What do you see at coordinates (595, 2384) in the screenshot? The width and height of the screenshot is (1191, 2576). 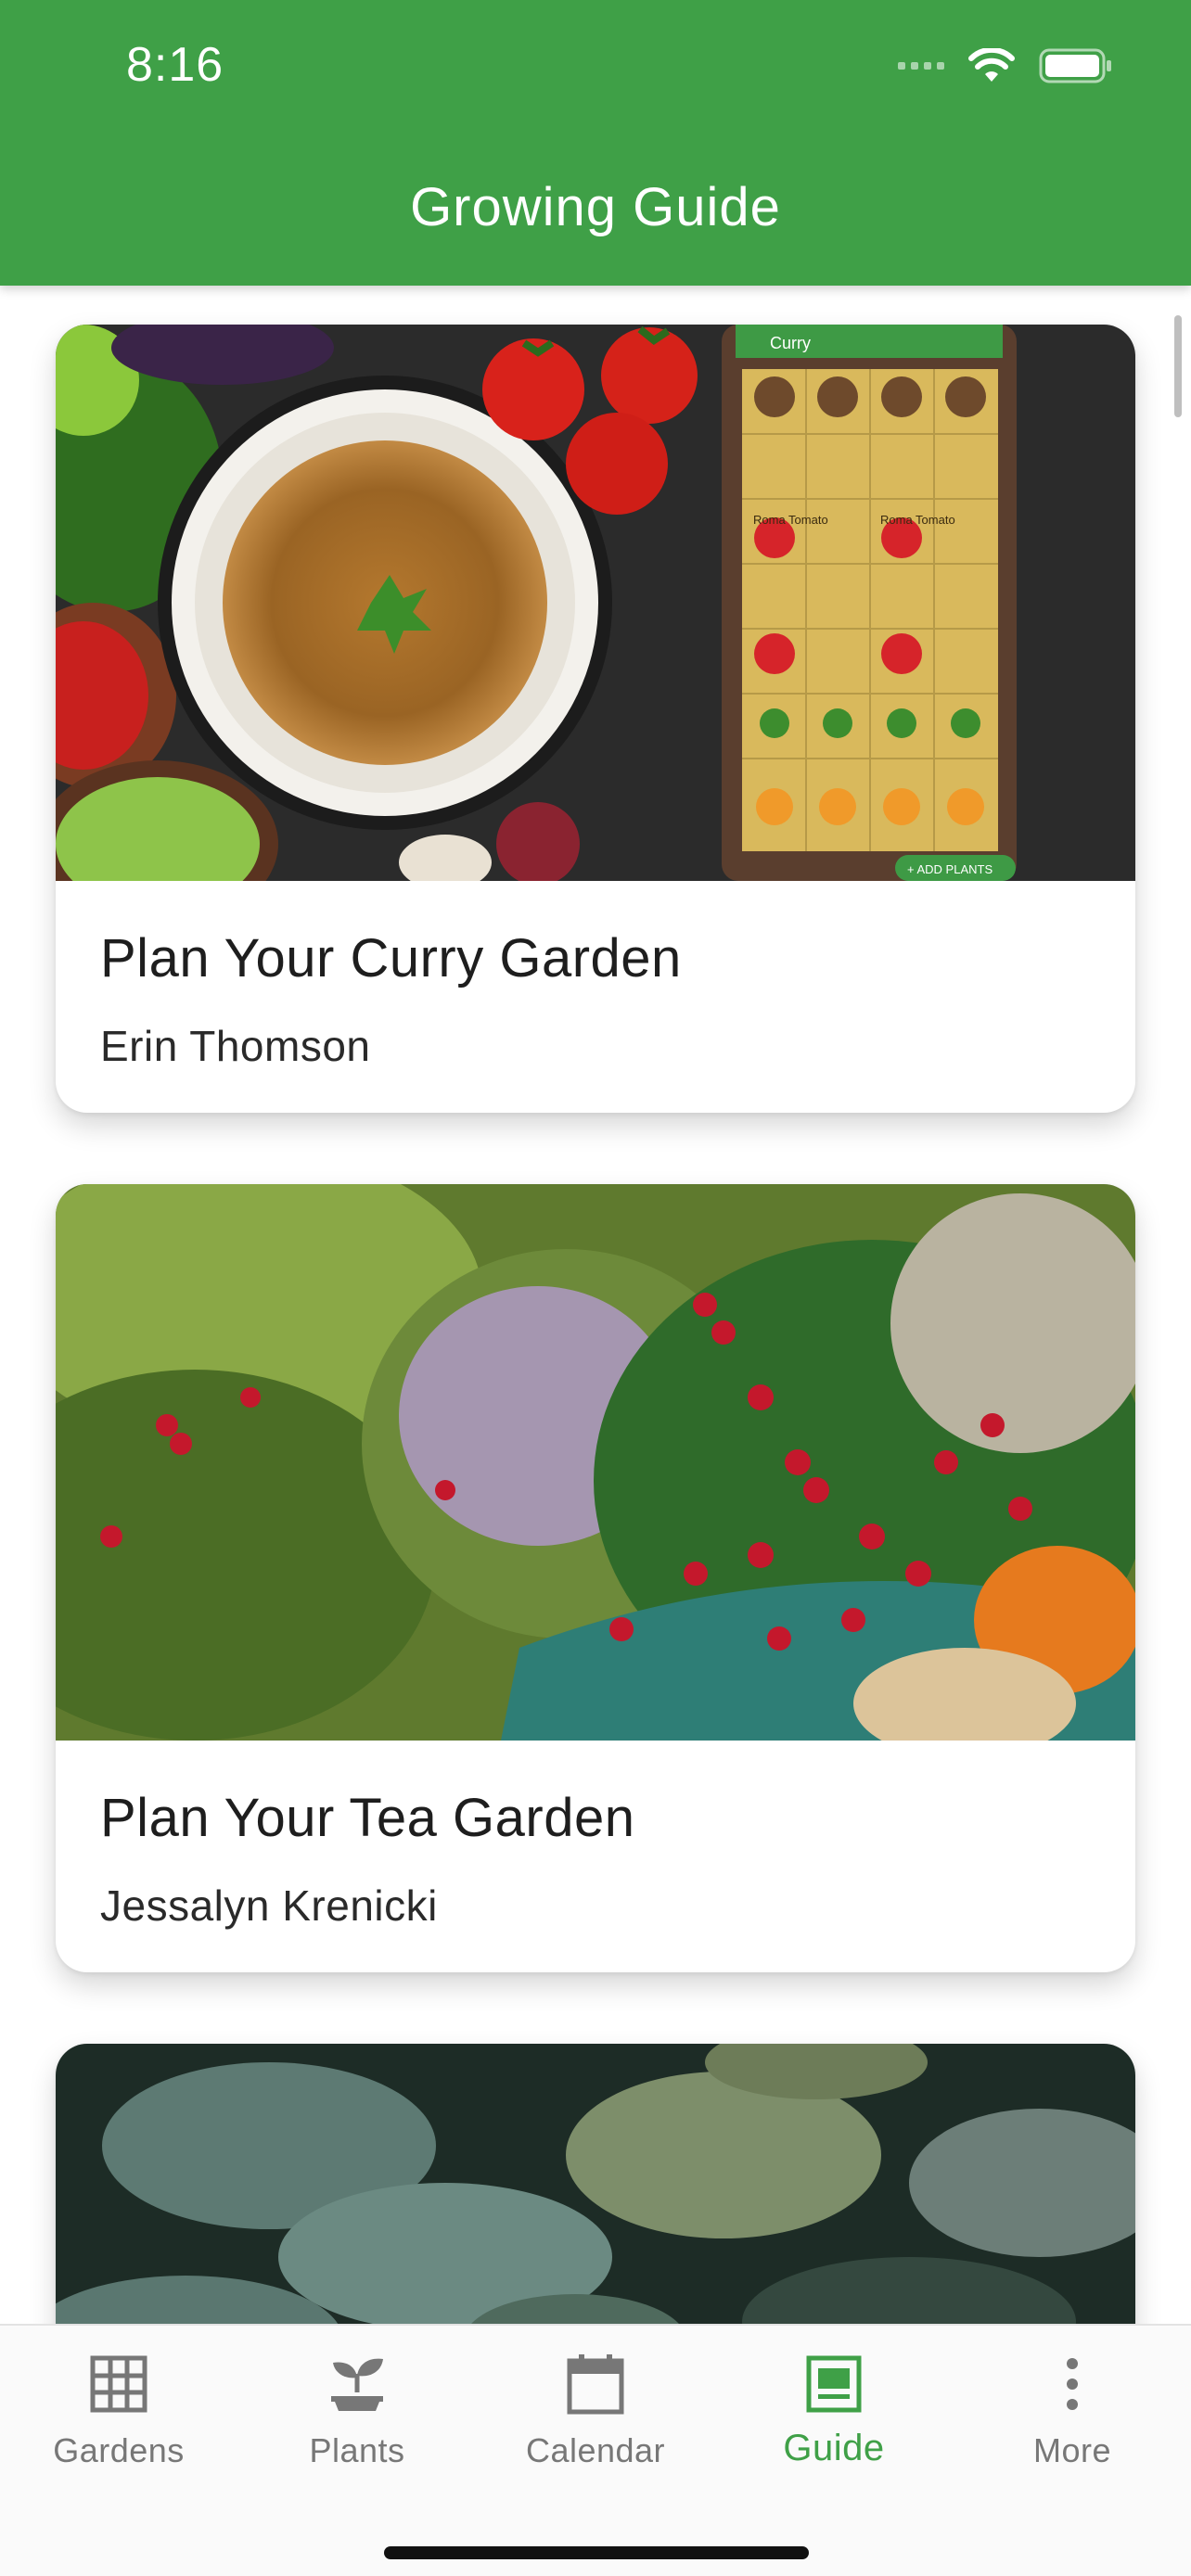 I see `calendar-icon` at bounding box center [595, 2384].